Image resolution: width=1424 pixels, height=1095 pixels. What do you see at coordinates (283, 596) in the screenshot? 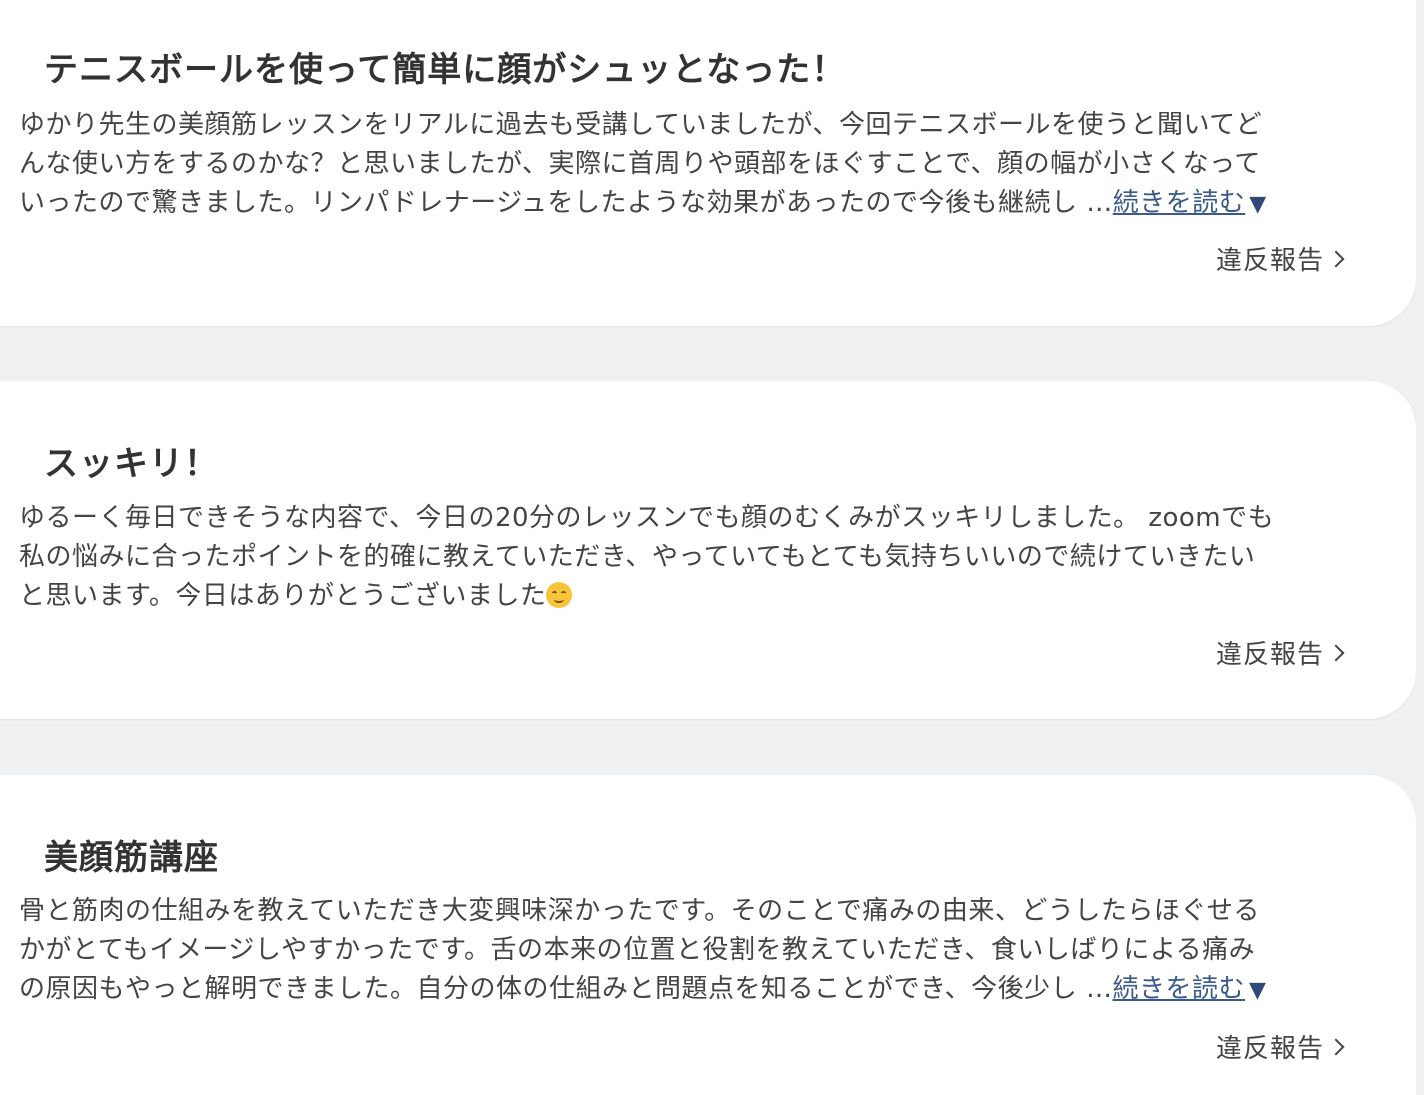
I see `review-body-text: と思います。今日はありがとうございました` at bounding box center [283, 596].